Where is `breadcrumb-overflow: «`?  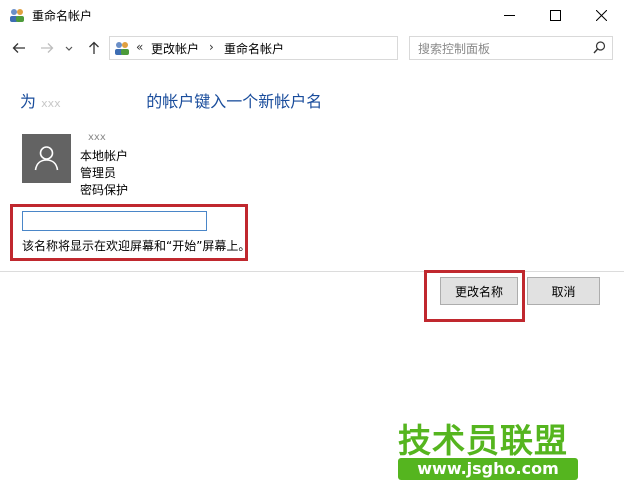 breadcrumb-overflow: « is located at coordinates (139, 47).